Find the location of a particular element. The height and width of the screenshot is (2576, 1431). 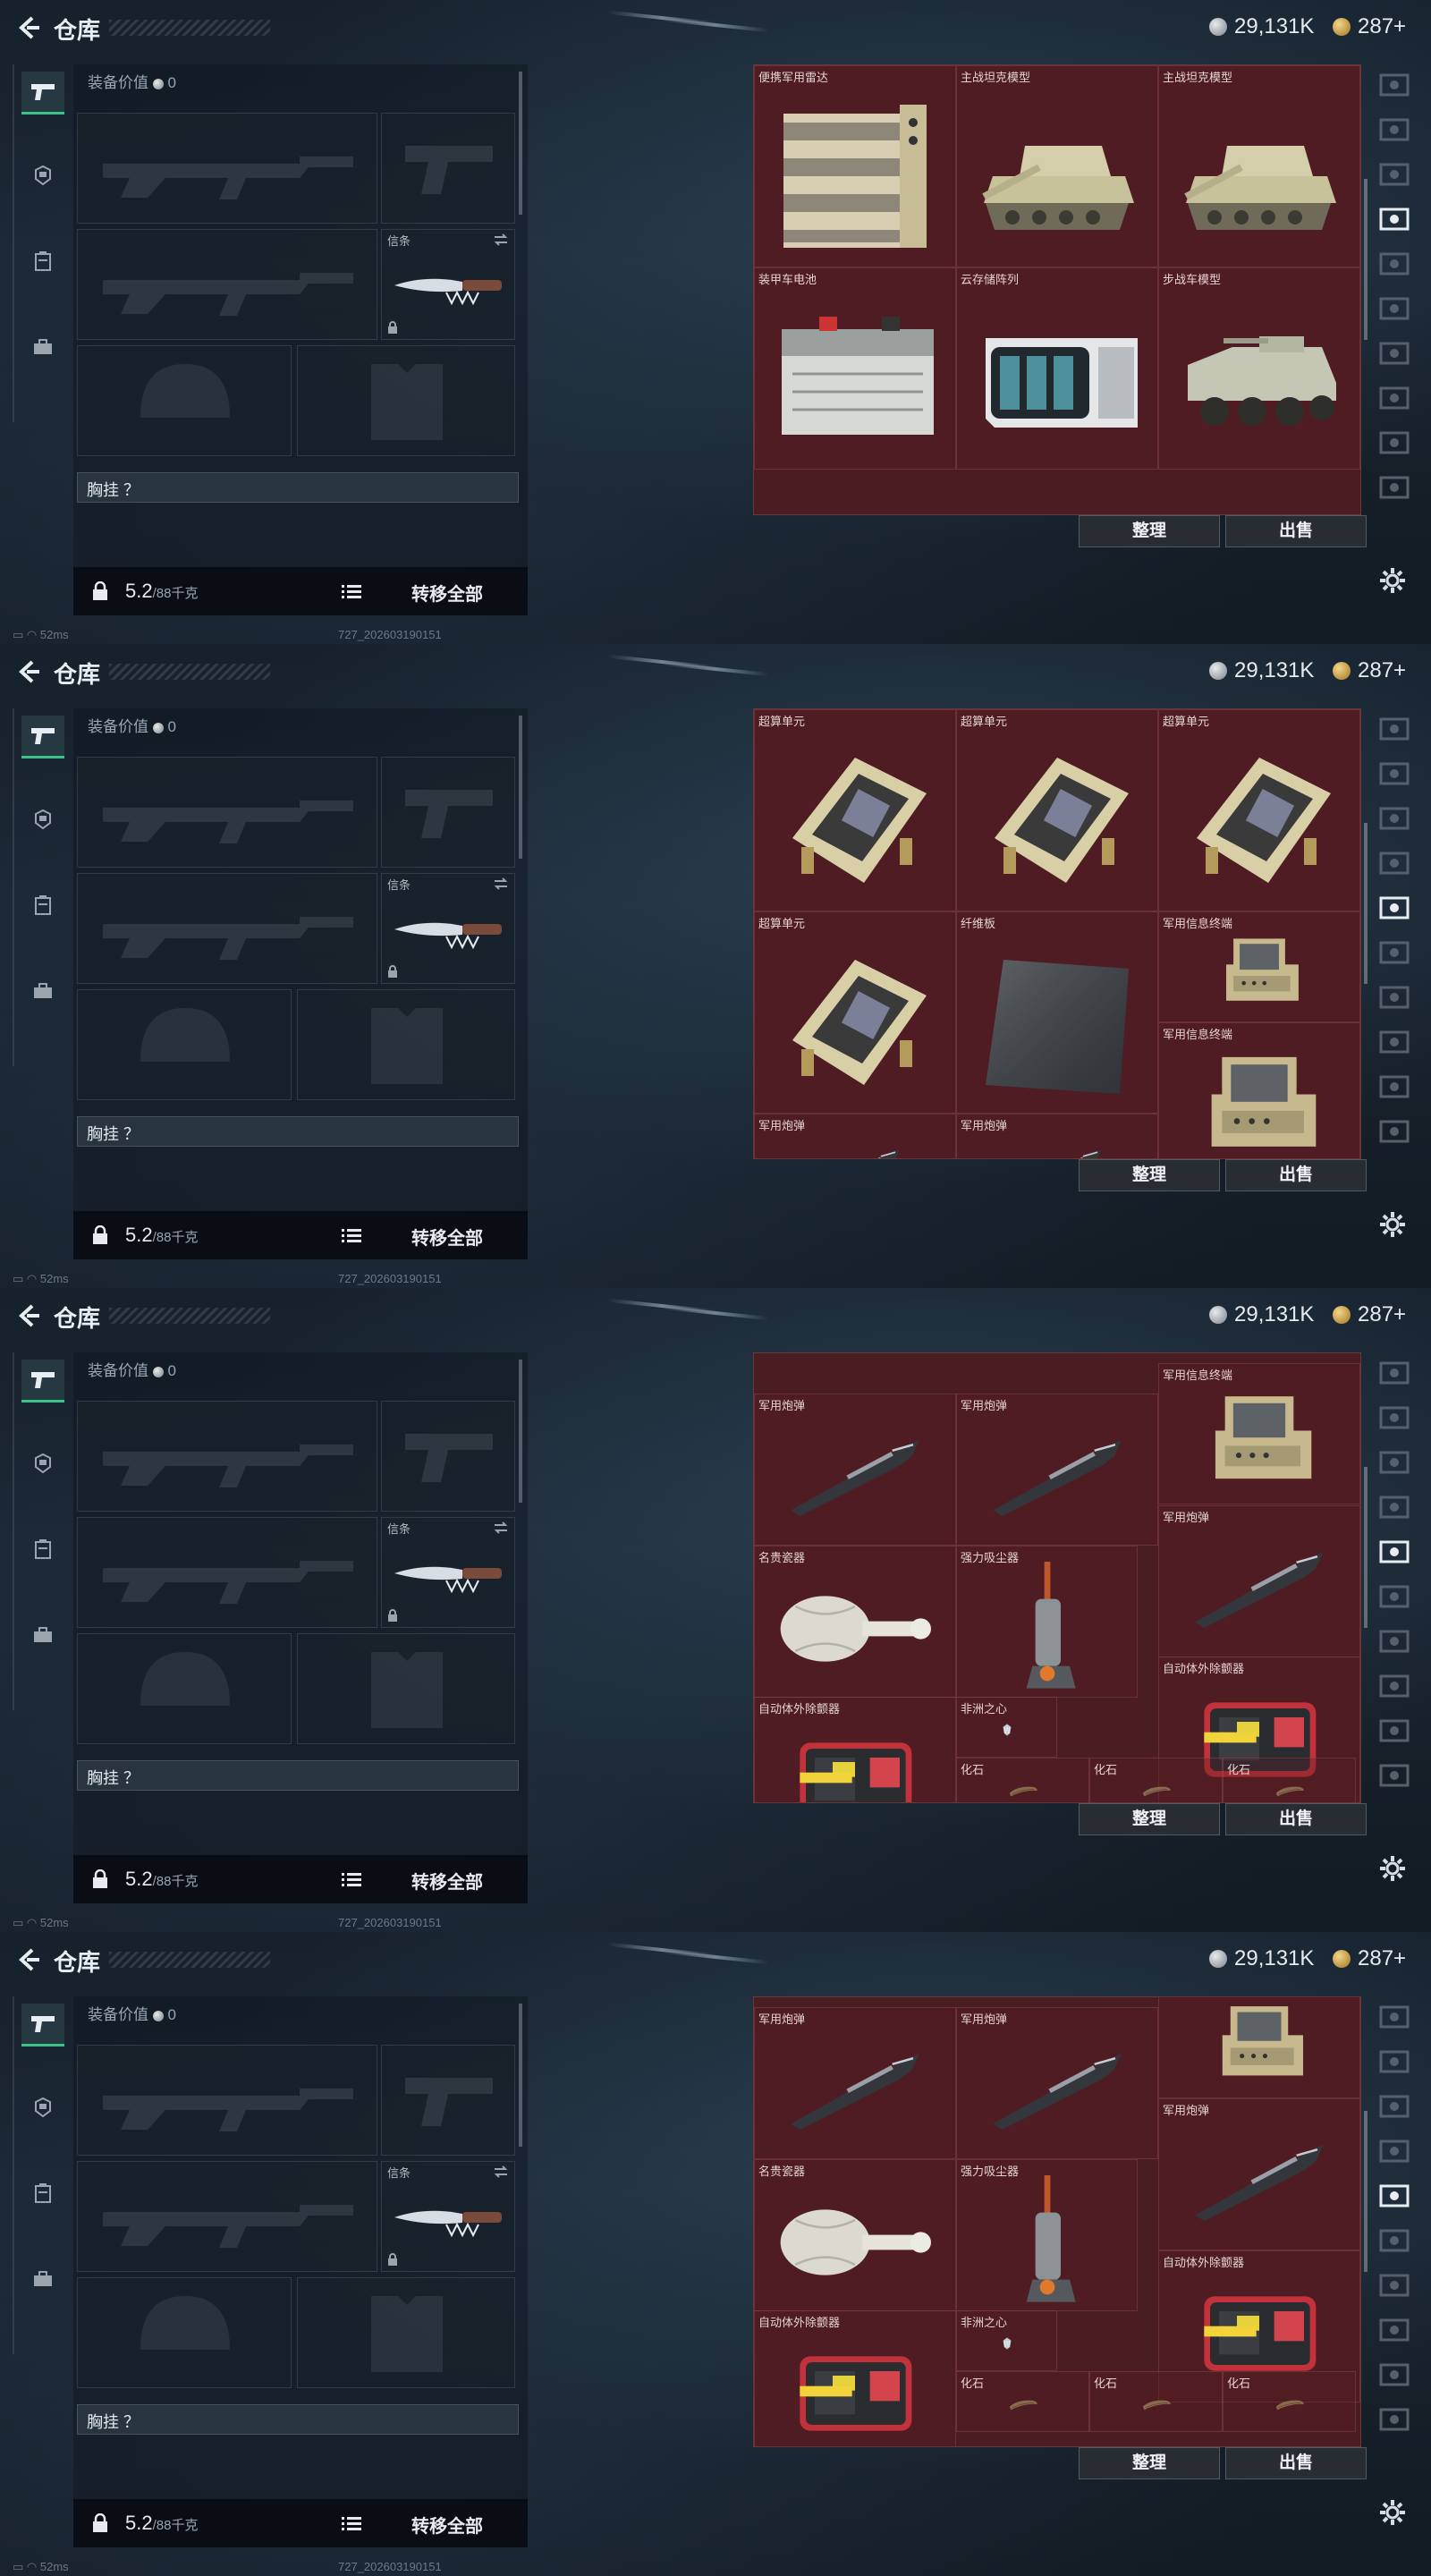

storage-item-radar: 便携军用雷达 is located at coordinates (855, 166).